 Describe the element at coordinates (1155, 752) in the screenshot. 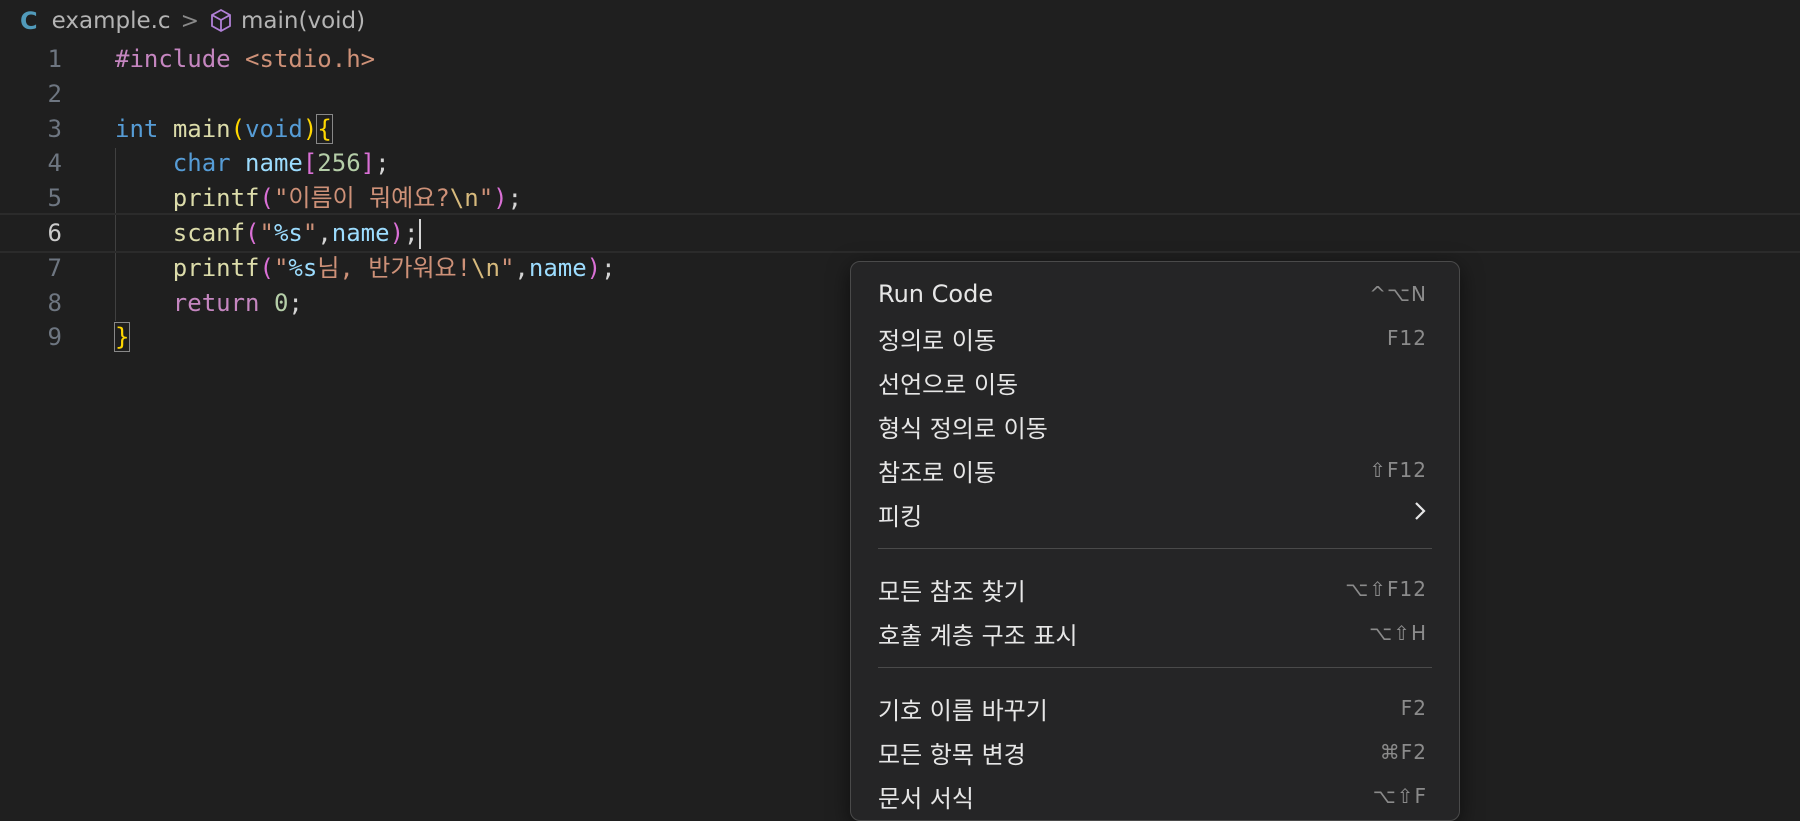

I see `menu-item: 모든 항목 변경 ⌘F2` at that location.